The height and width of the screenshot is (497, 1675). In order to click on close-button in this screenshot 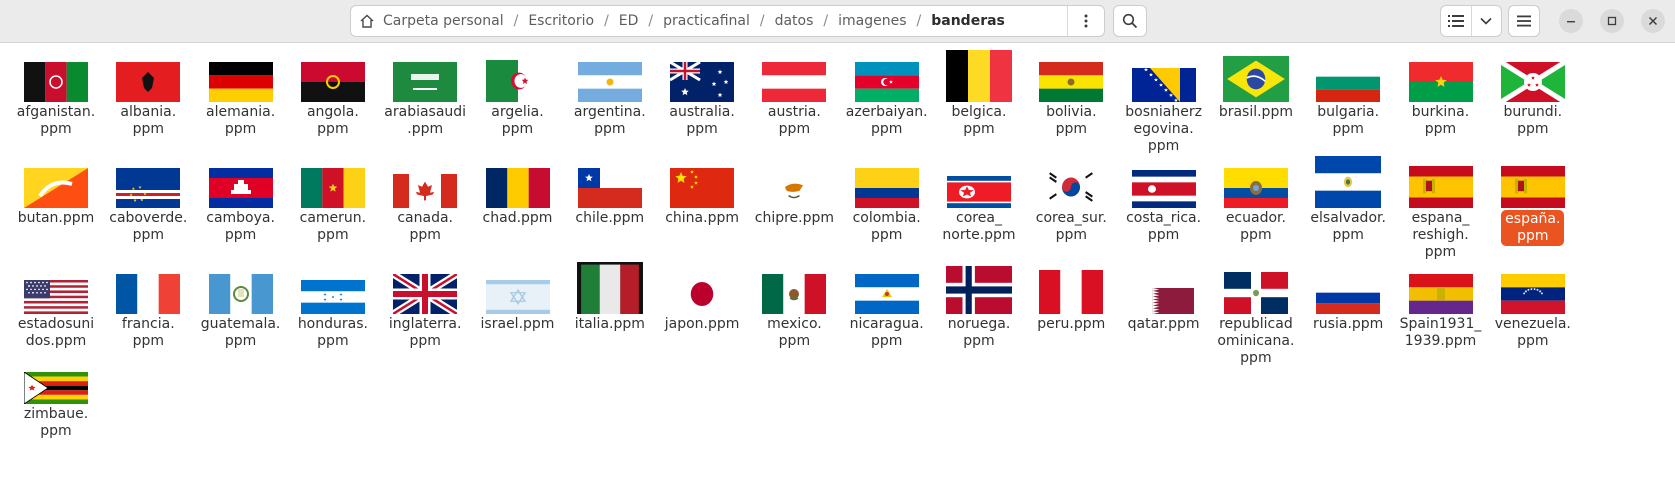, I will do `click(1653, 21)`.